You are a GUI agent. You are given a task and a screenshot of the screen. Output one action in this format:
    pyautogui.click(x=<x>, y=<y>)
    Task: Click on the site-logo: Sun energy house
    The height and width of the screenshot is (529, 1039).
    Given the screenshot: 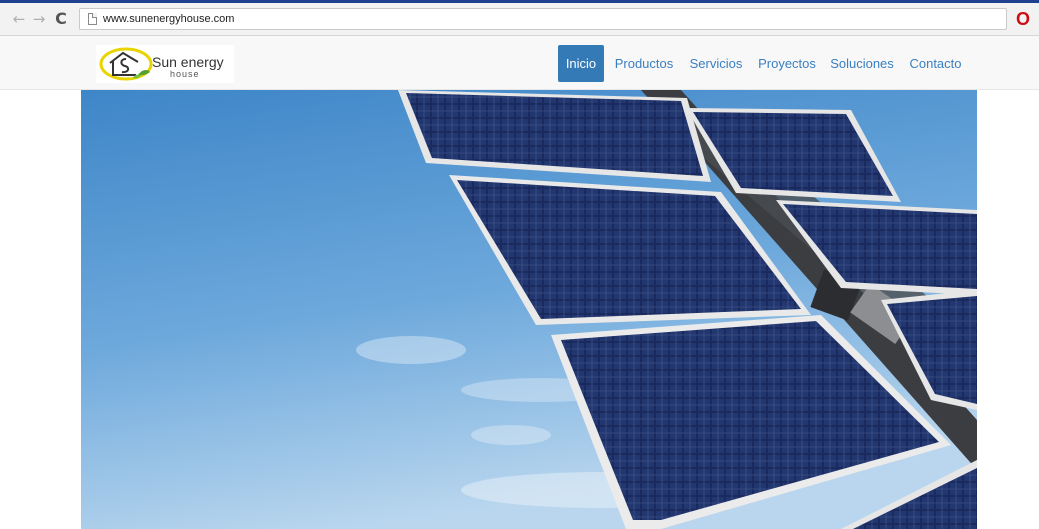 What is the action you would take?
    pyautogui.click(x=165, y=64)
    